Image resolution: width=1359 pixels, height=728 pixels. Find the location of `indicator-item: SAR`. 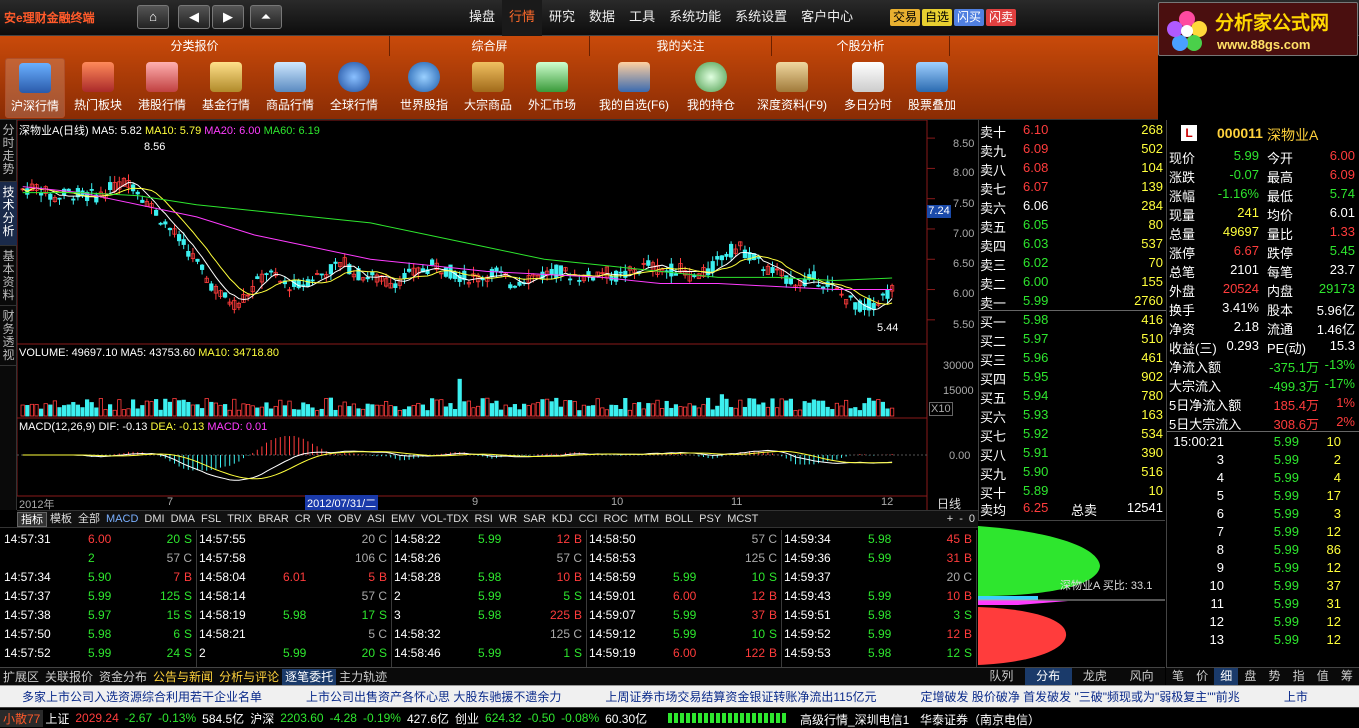

indicator-item: SAR is located at coordinates (534, 519).